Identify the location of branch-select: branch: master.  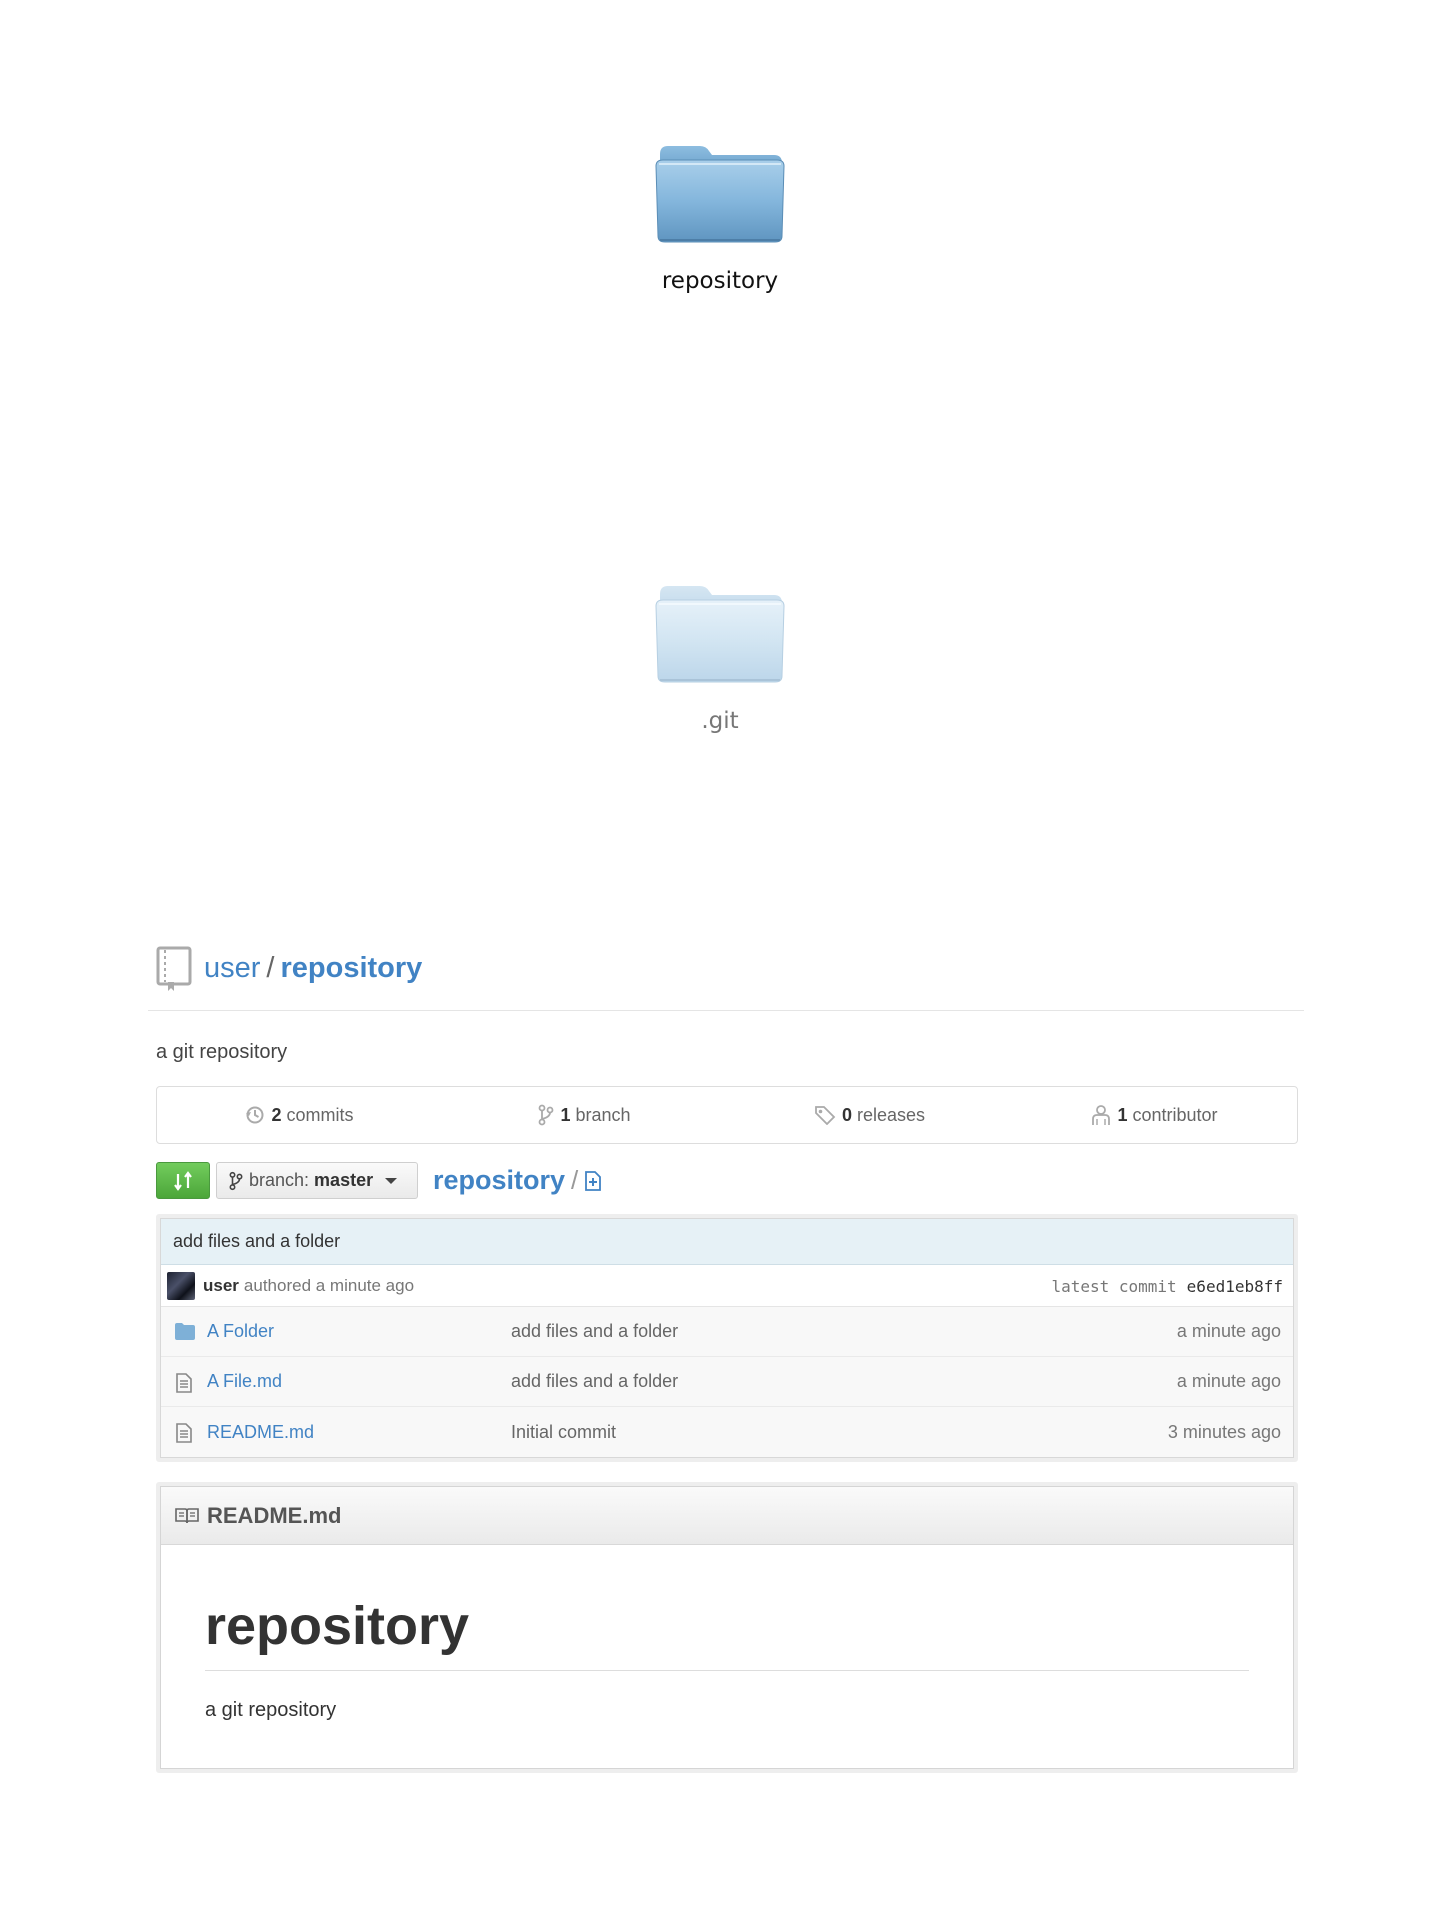
(317, 1180).